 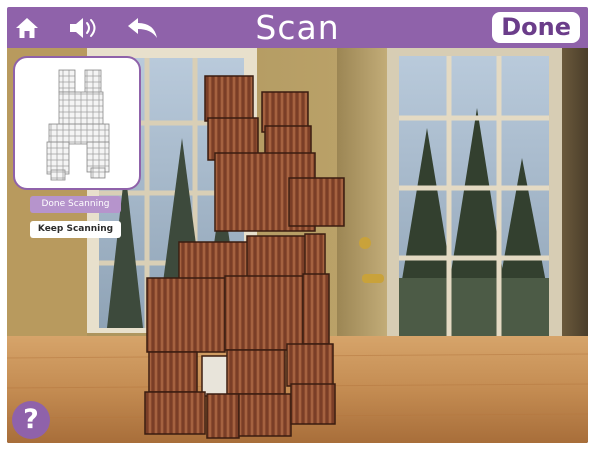 What do you see at coordinates (536, 27) in the screenshot?
I see `done-button: Done` at bounding box center [536, 27].